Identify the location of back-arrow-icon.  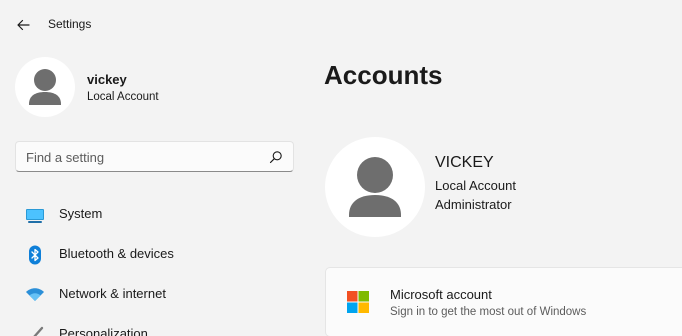
(23, 25).